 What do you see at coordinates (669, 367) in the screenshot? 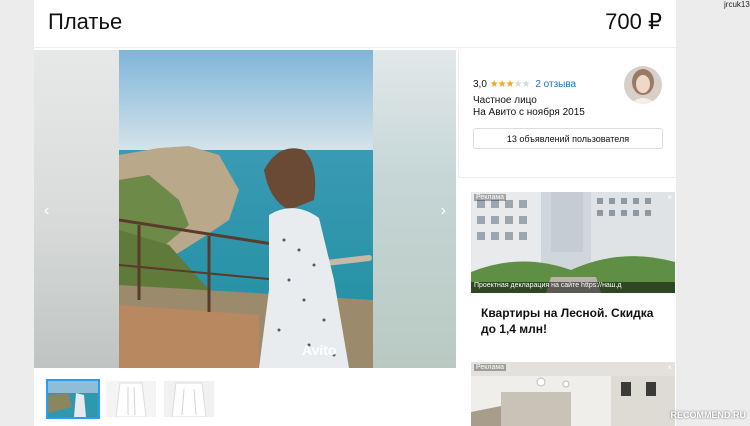
I see `ad-2-close-icon: ×` at bounding box center [669, 367].